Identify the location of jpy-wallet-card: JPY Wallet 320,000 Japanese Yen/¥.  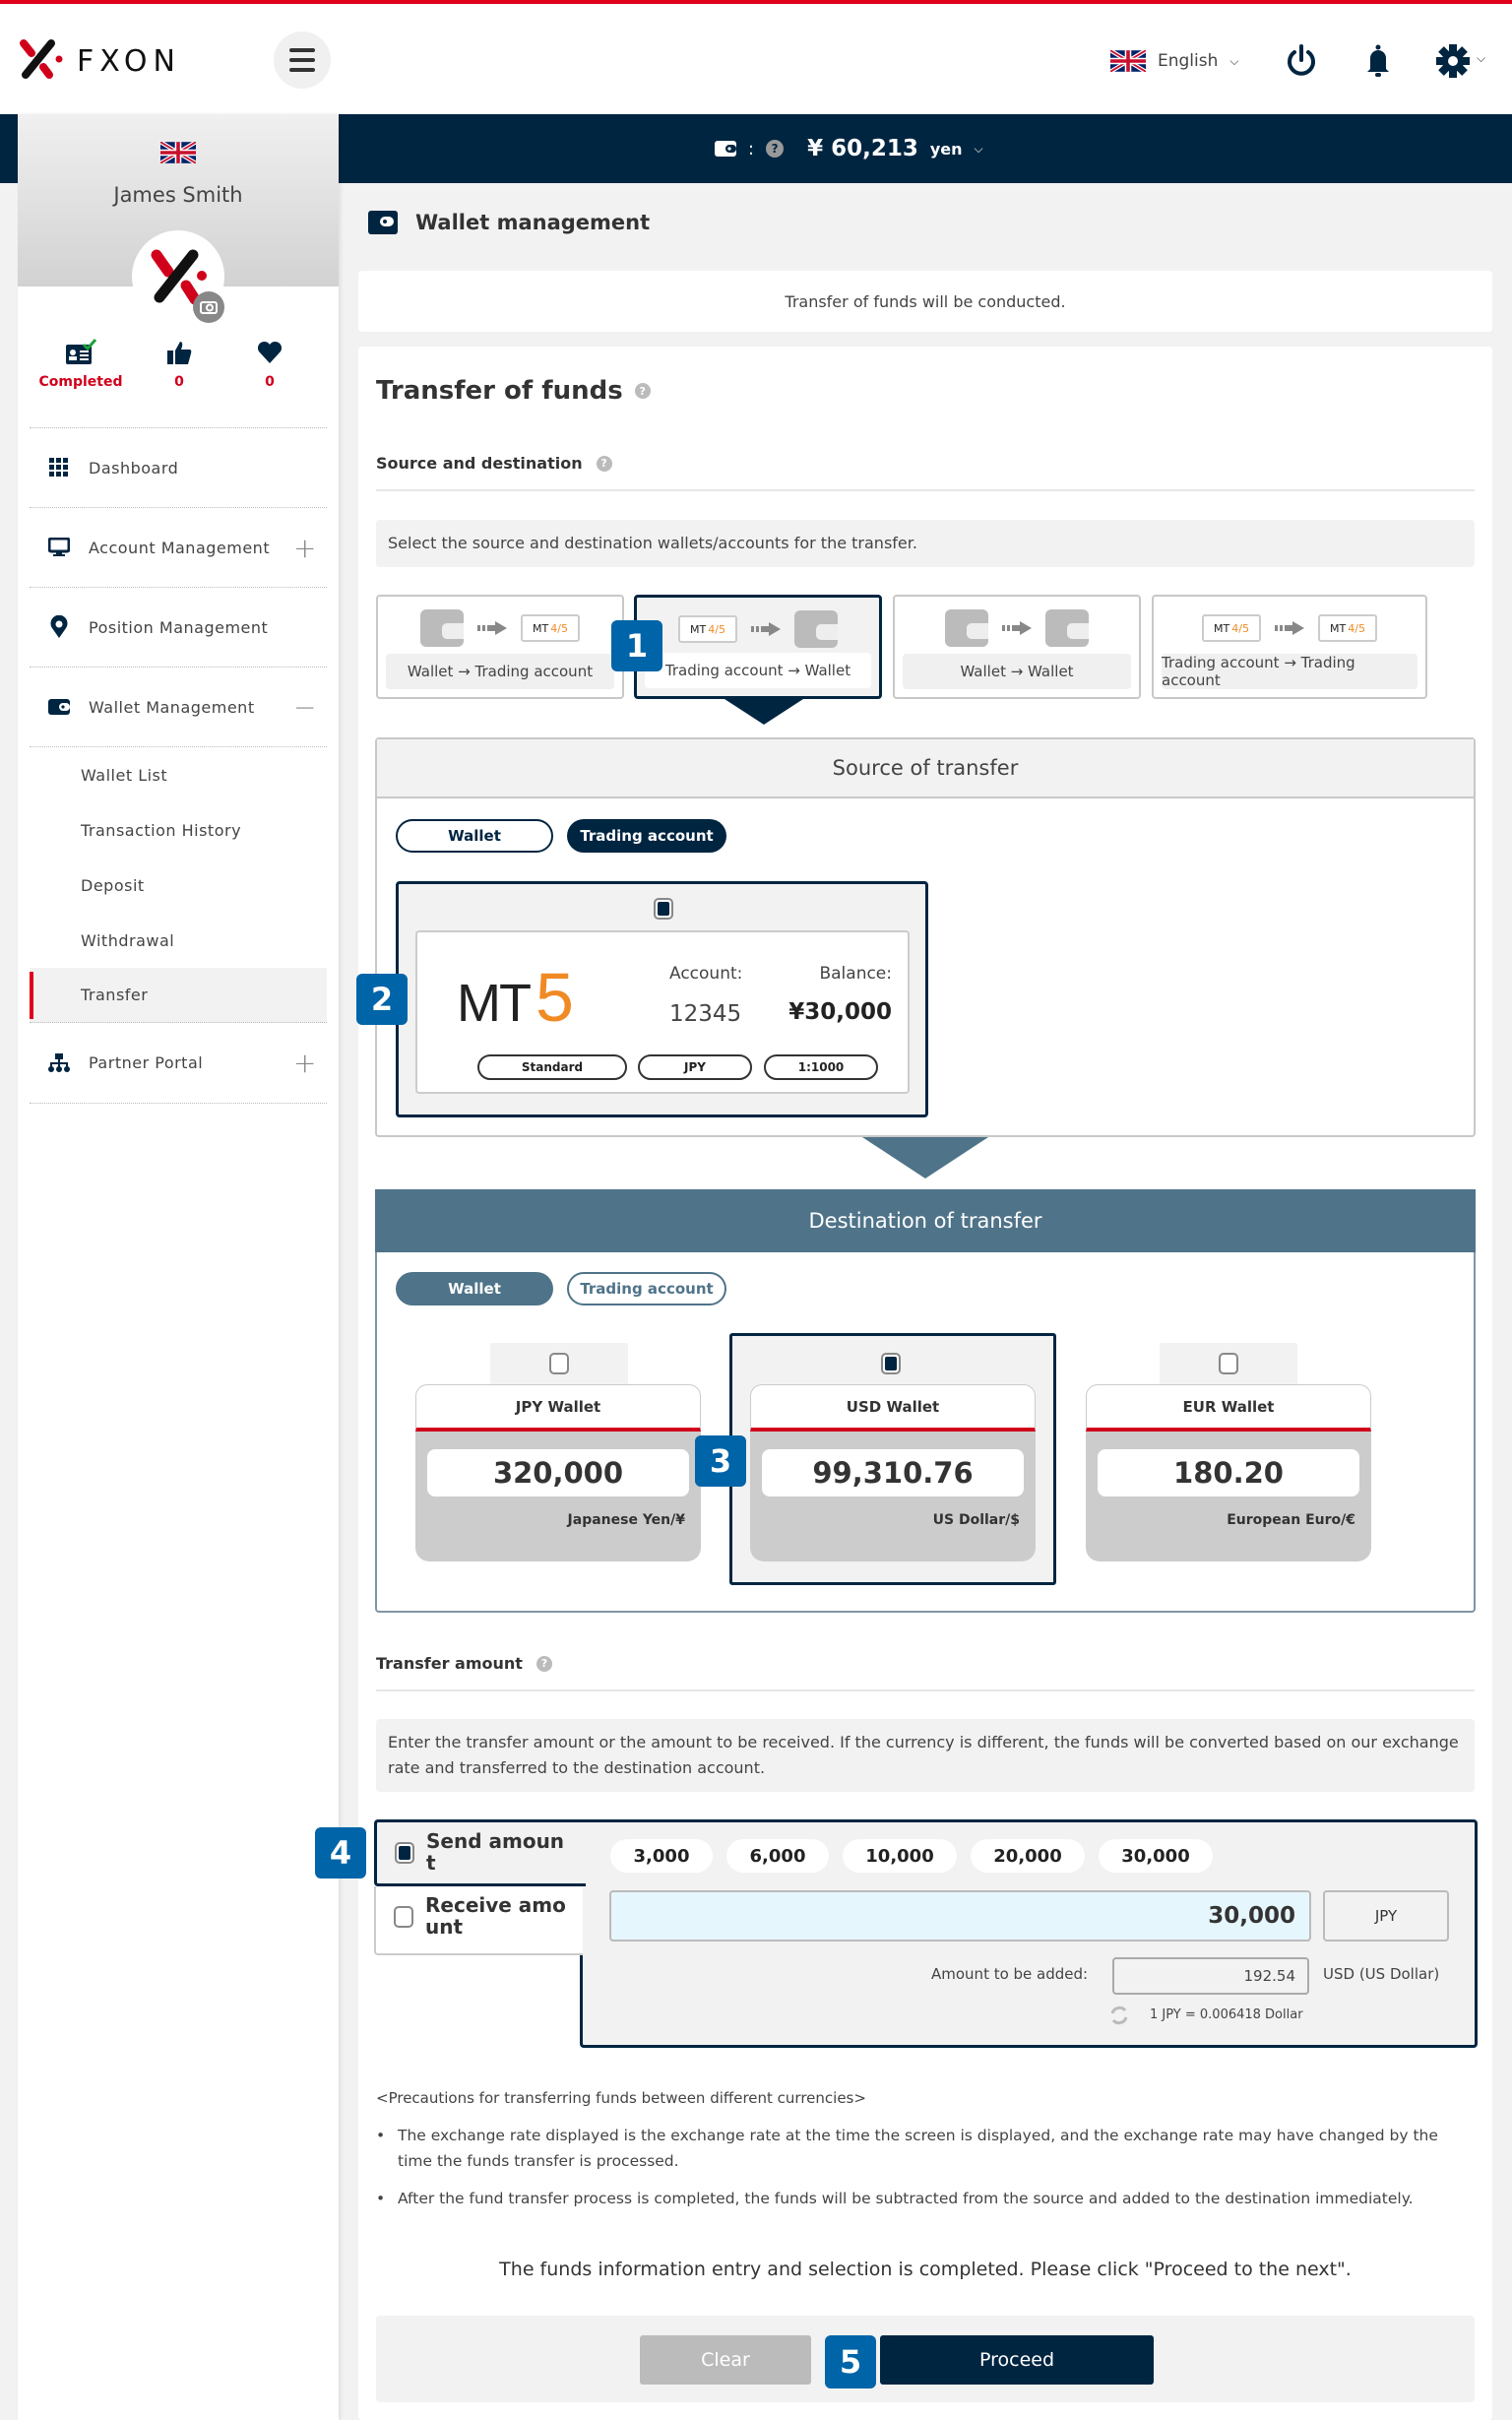
(558, 1472).